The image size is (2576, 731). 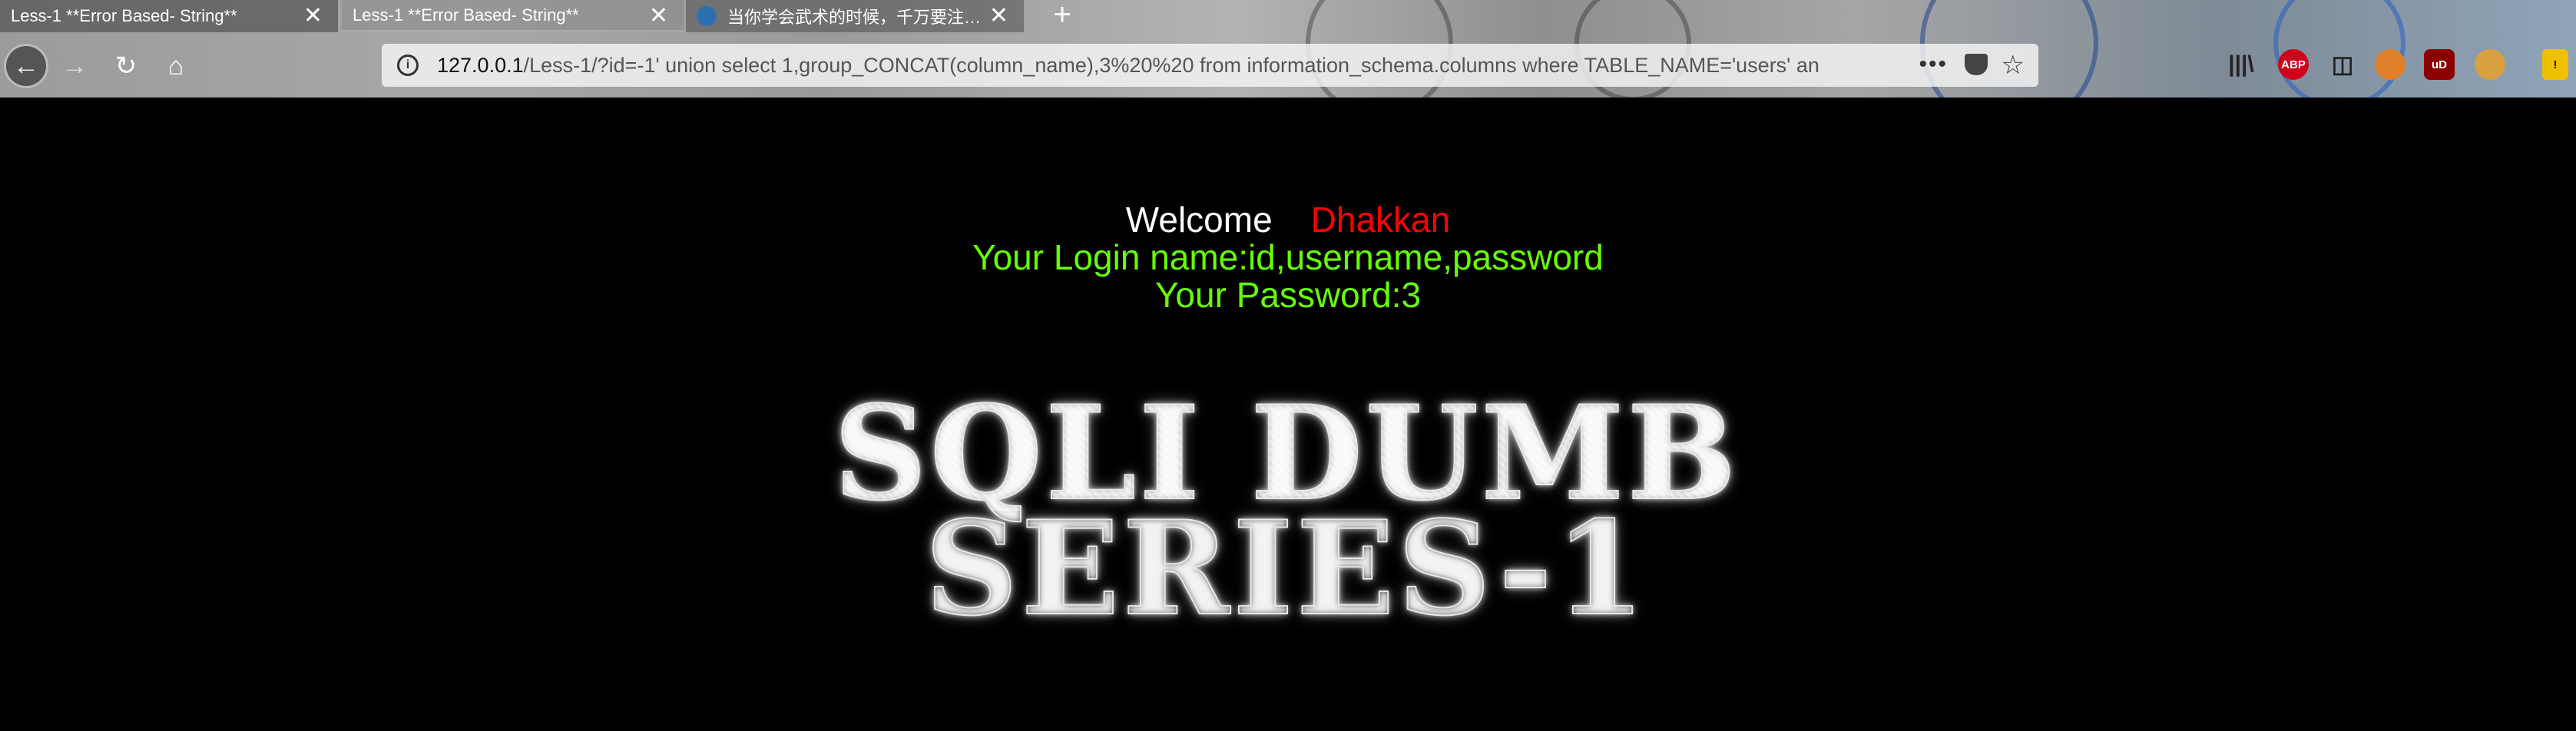 What do you see at coordinates (2293, 64) in the screenshot?
I see `adblock-plus-icon: ABP` at bounding box center [2293, 64].